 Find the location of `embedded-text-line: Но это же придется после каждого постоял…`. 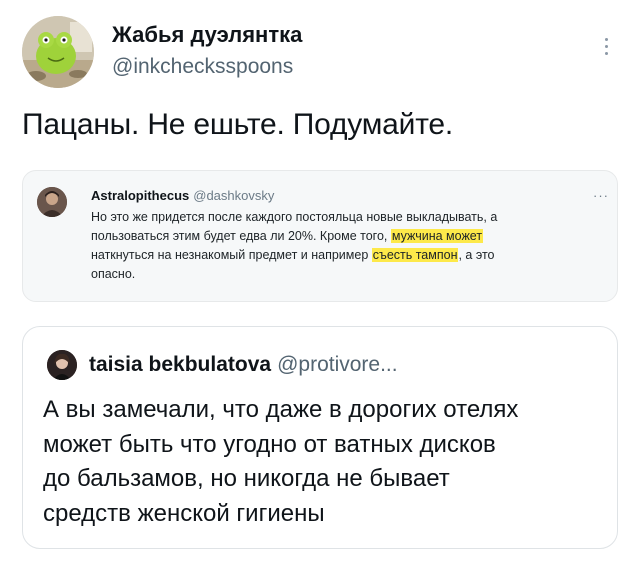

embedded-text-line: Но это же придется после каждого постоял… is located at coordinates (294, 217).